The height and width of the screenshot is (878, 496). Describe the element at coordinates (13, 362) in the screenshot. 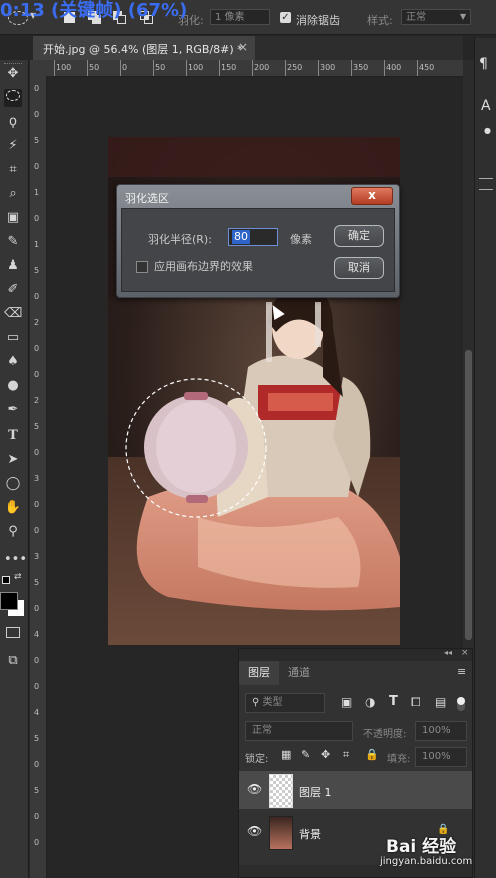

I see `blur-tool-icon: ♠` at that location.